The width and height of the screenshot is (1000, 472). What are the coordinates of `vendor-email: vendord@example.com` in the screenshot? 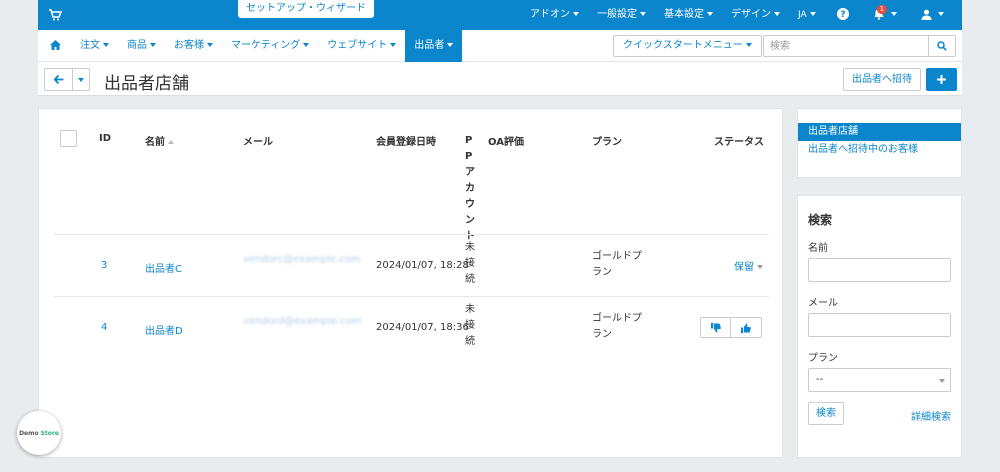 It's located at (302, 321).